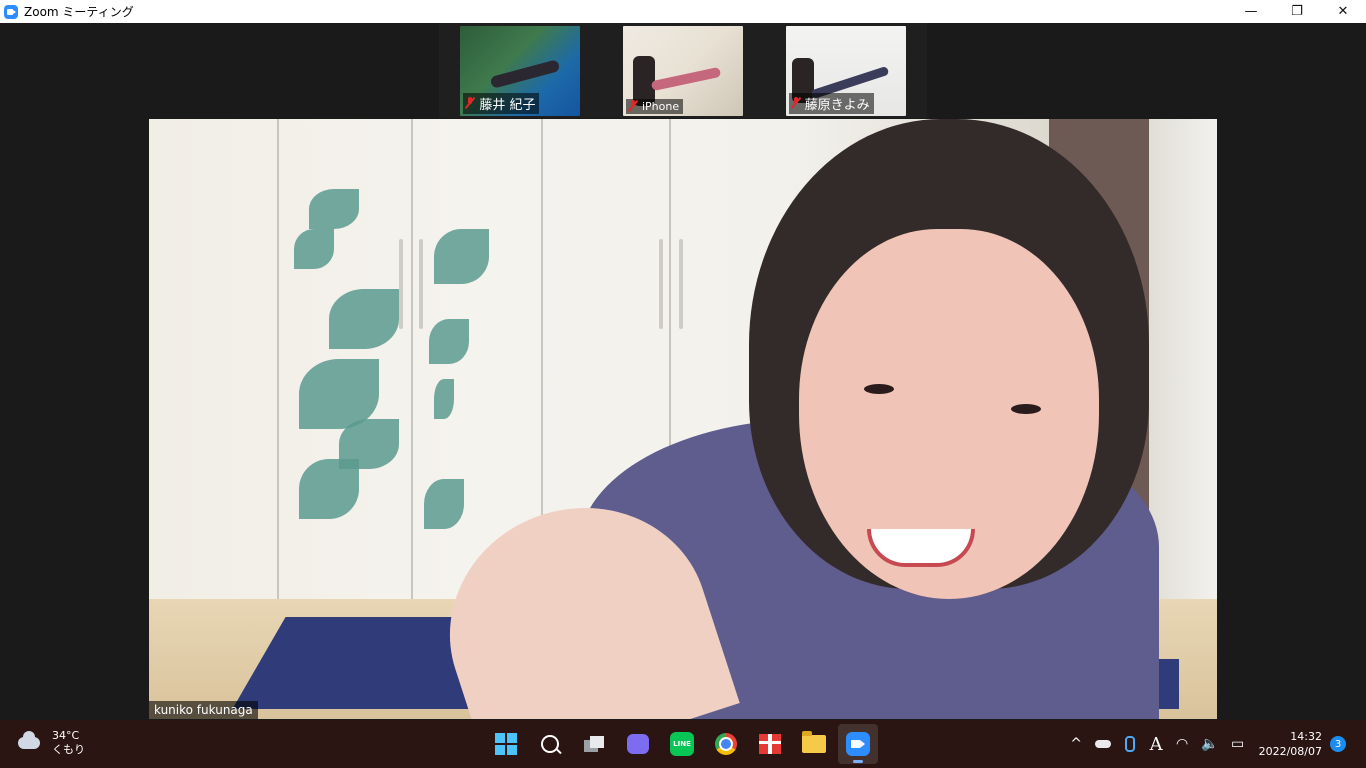 The width and height of the screenshot is (1366, 768). I want to click on search-icon, so click(550, 744).